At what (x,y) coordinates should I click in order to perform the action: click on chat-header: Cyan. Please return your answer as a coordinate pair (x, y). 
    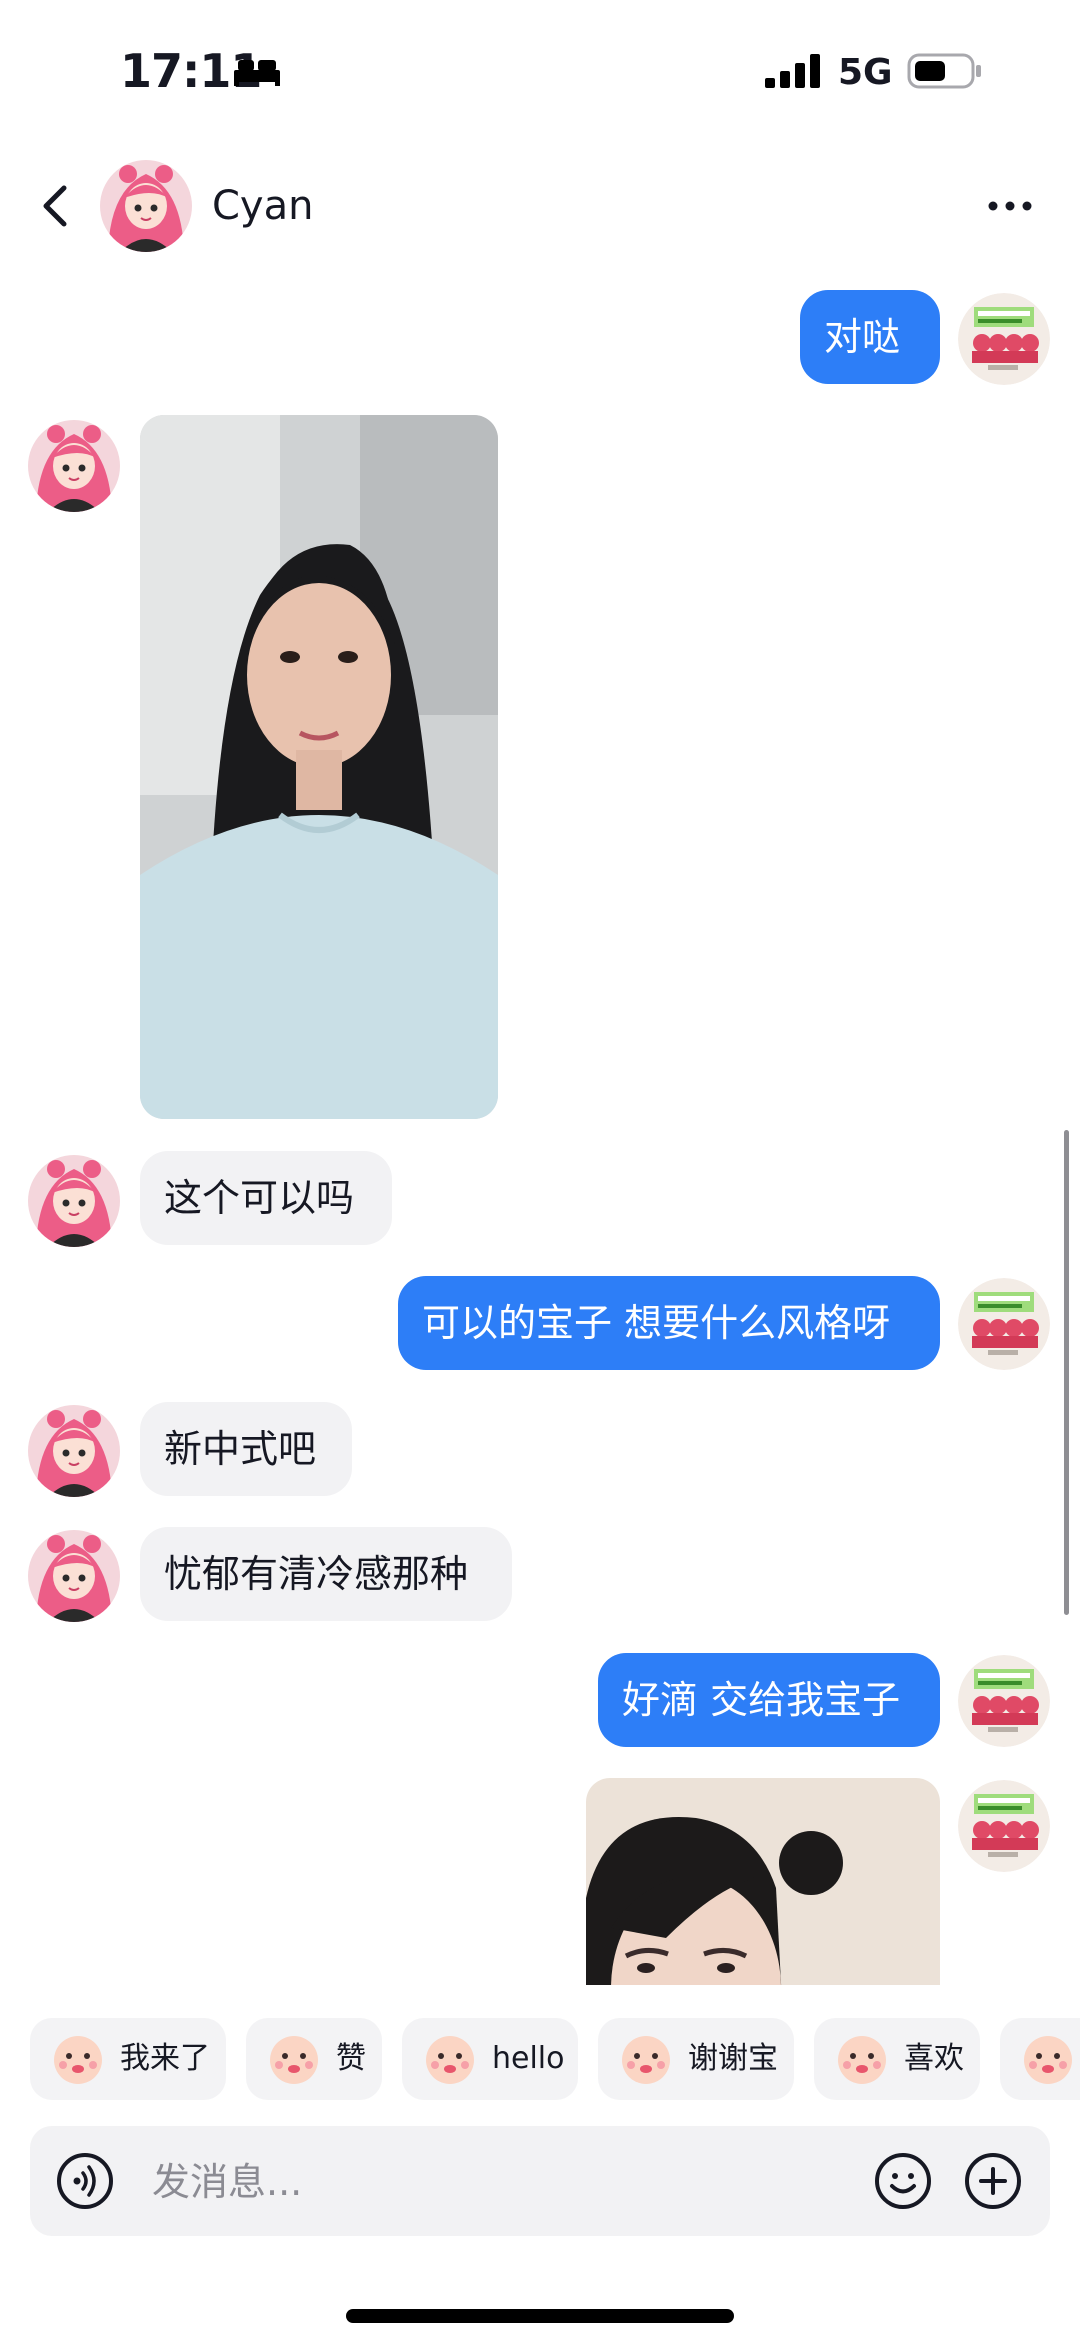
    Looking at the image, I should click on (540, 207).